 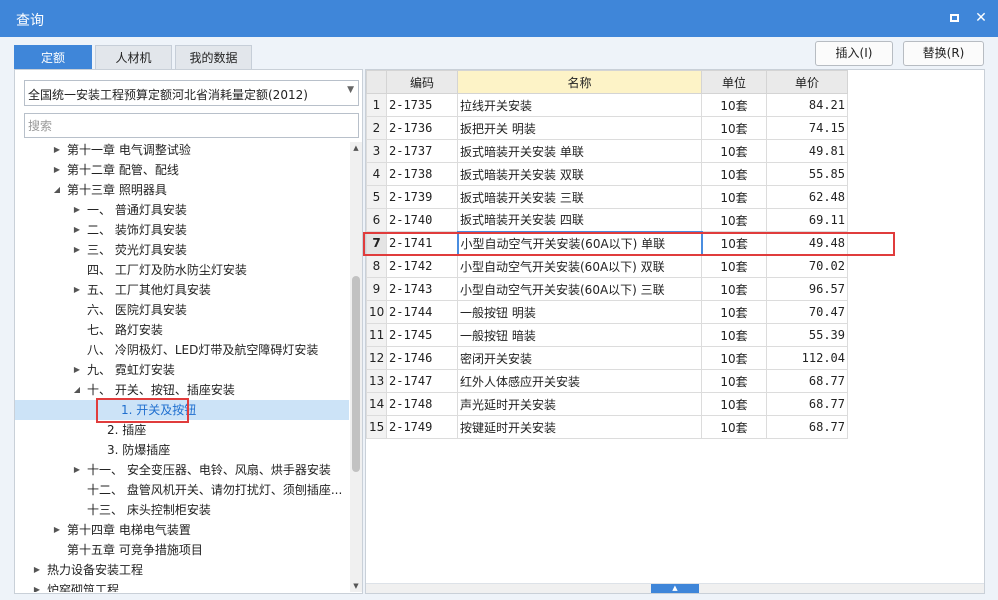 I want to click on tree-scrollbar: ▲ ▼, so click(x=356, y=367).